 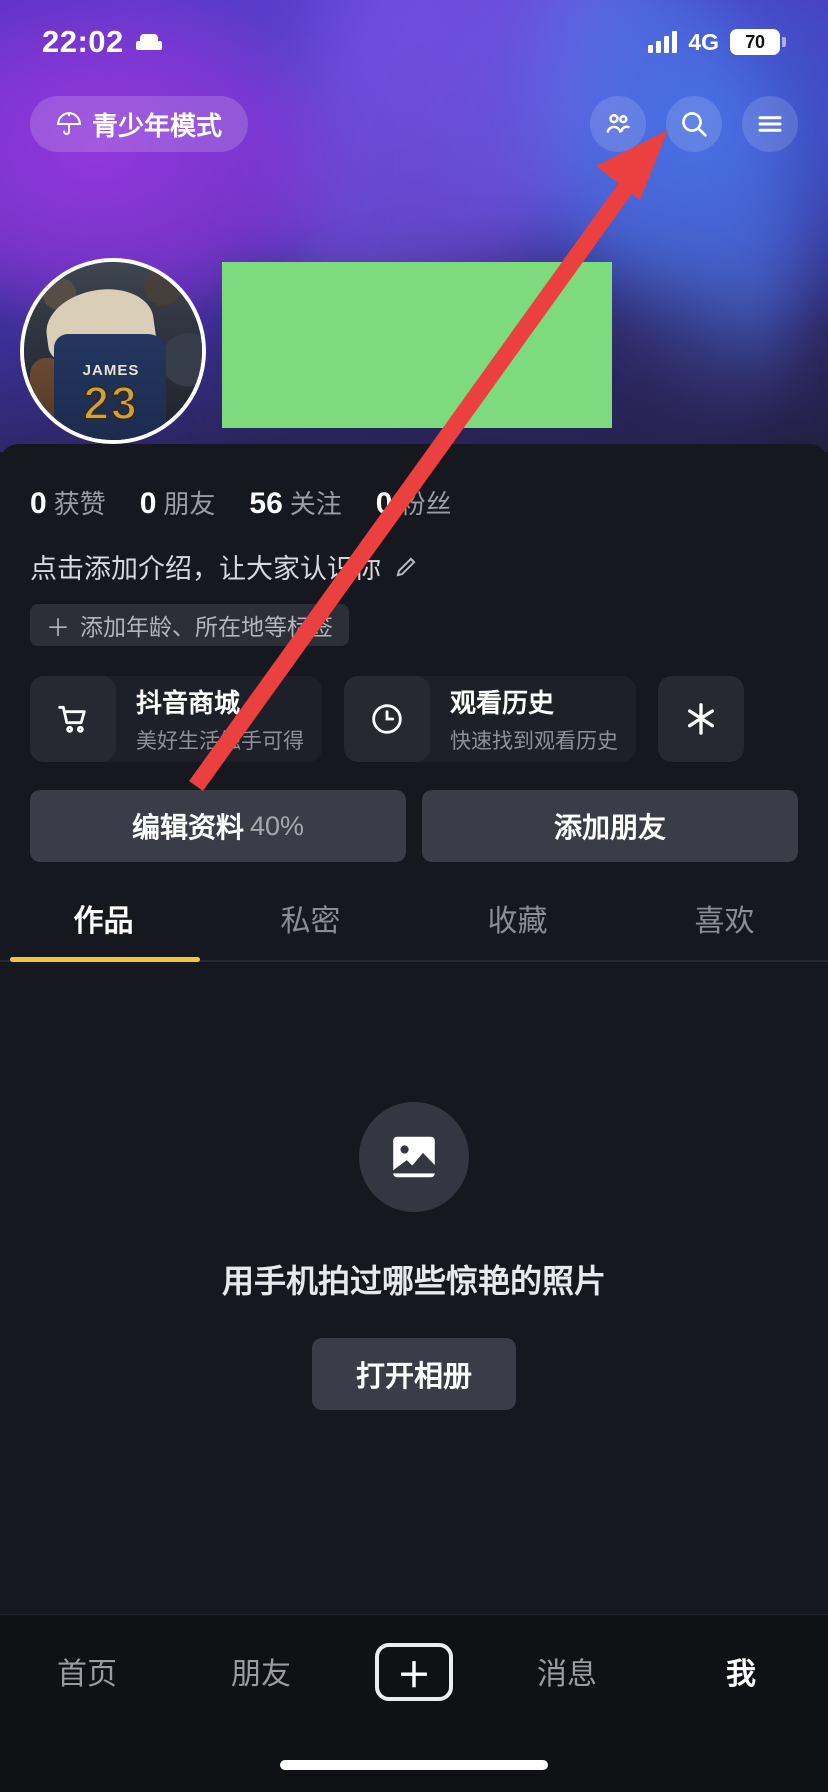 What do you see at coordinates (414, 482) in the screenshot?
I see `profile-stats: 0 获赞 0 朋友 56 关注 0 粉丝` at bounding box center [414, 482].